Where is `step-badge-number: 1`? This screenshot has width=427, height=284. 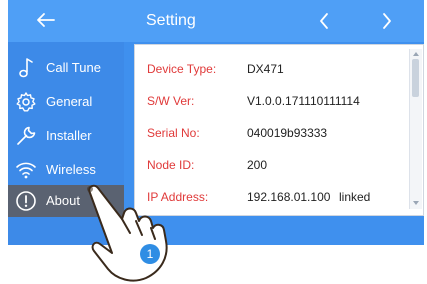 step-badge-number: 1 is located at coordinates (150, 254).